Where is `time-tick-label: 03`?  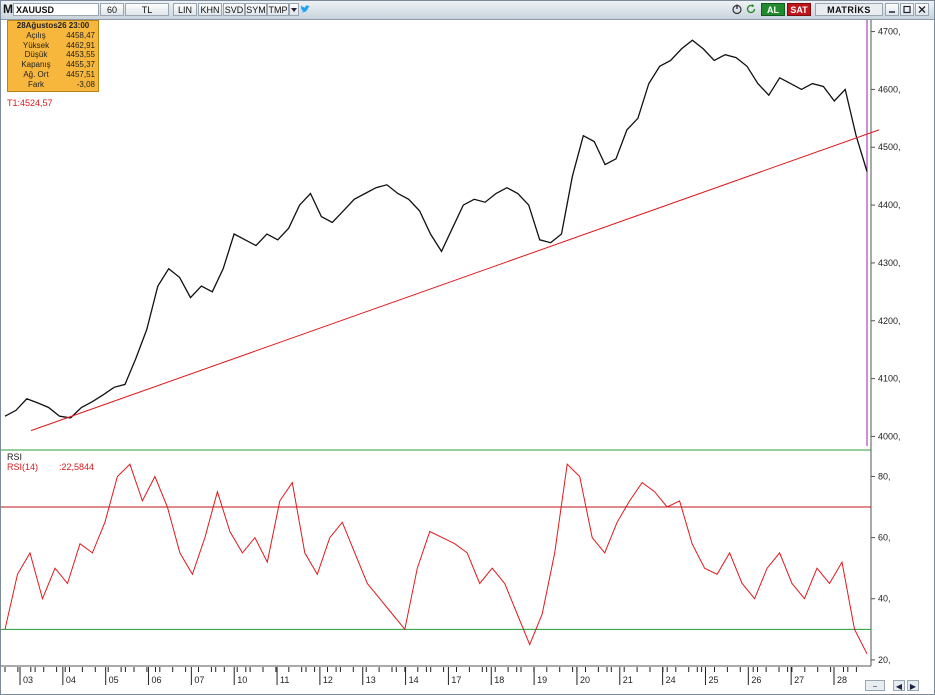 time-tick-label: 03 is located at coordinates (28, 680).